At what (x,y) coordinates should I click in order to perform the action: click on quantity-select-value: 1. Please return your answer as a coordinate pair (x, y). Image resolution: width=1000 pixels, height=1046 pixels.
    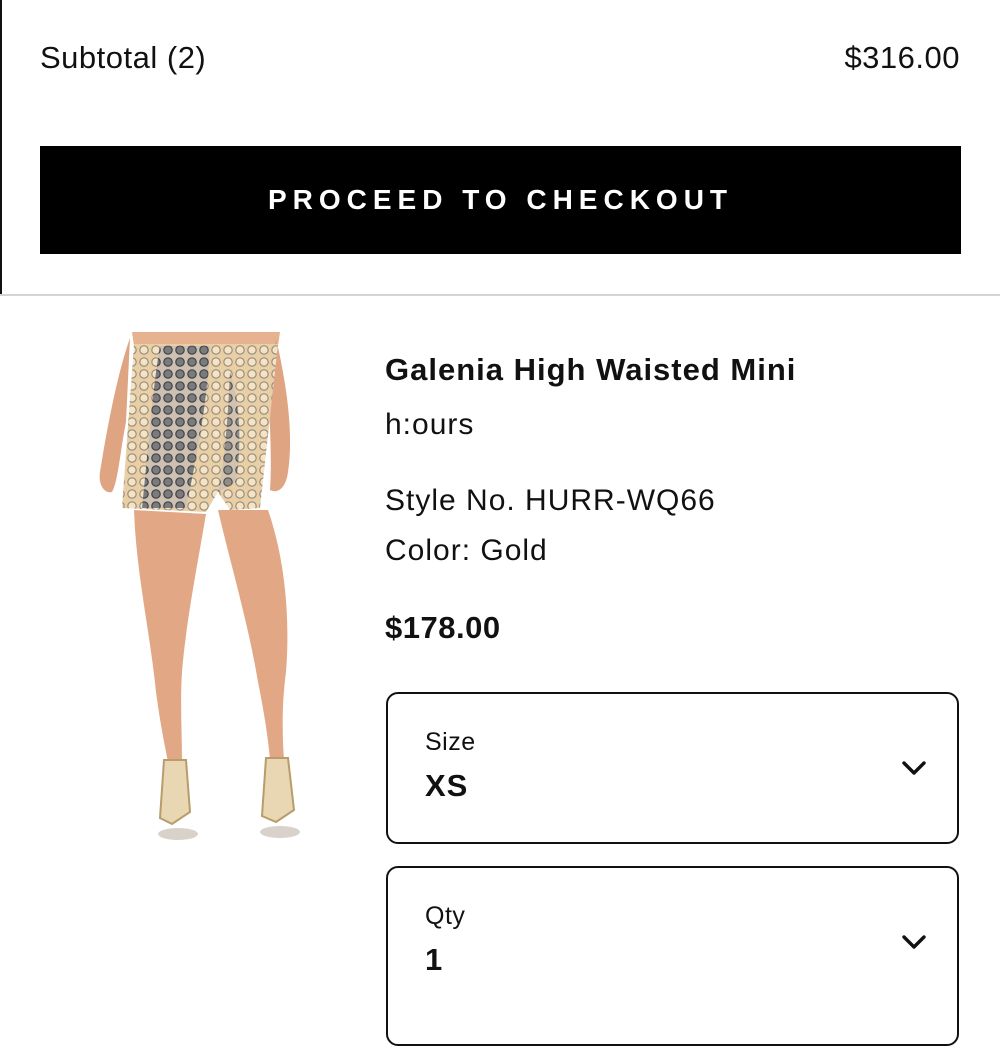
    Looking at the image, I should click on (434, 959).